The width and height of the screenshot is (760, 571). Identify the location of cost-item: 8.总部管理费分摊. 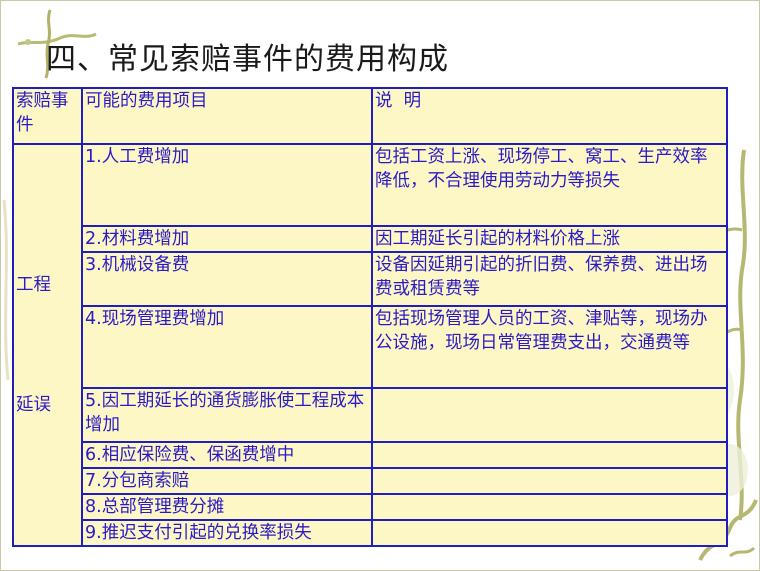
(227, 507).